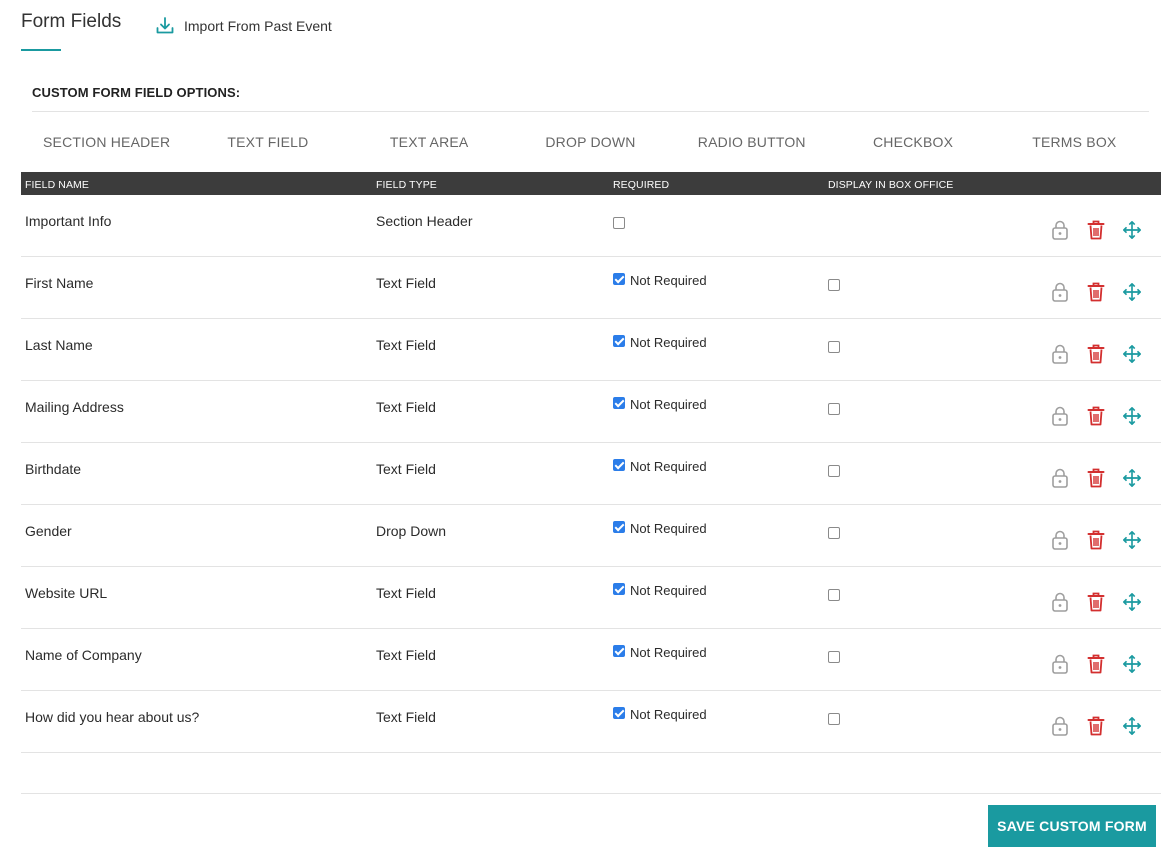 This screenshot has height=862, width=1174. Describe the element at coordinates (68, 221) in the screenshot. I see `field-name: Important Info` at that location.